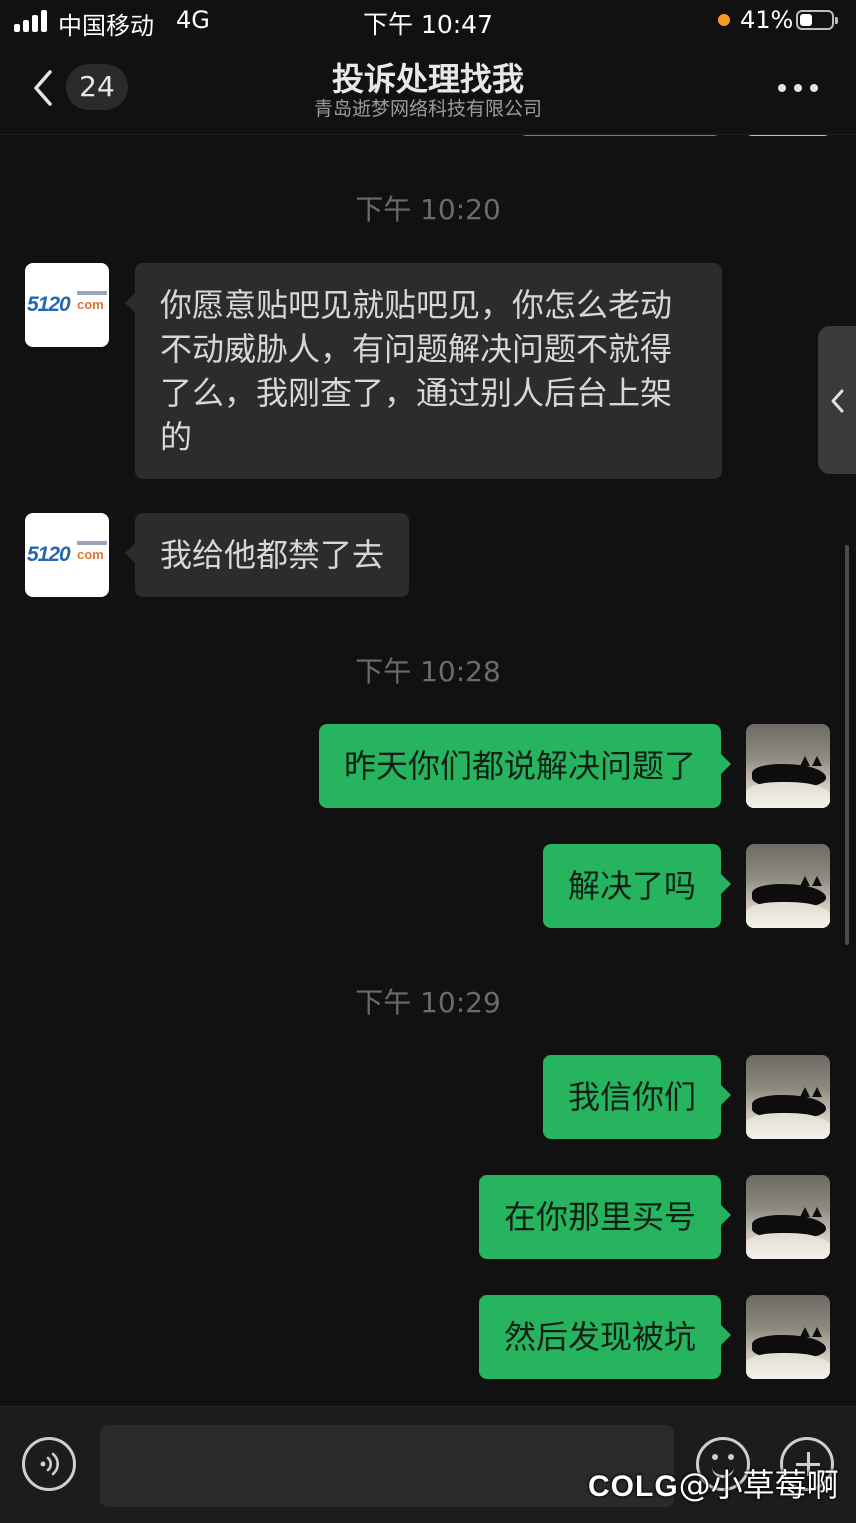 The image size is (856, 1523). Describe the element at coordinates (633, 1486) in the screenshot. I see `watermark-brand: COLG` at that location.